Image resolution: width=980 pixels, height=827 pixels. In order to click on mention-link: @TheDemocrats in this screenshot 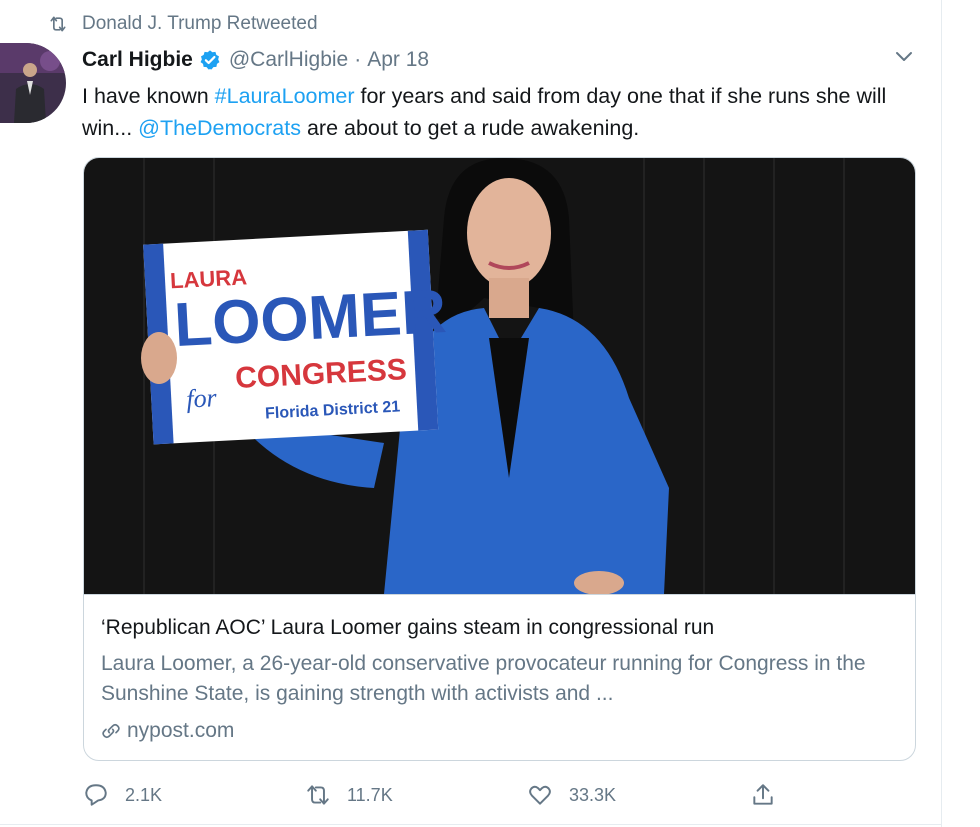, I will do `click(219, 128)`.